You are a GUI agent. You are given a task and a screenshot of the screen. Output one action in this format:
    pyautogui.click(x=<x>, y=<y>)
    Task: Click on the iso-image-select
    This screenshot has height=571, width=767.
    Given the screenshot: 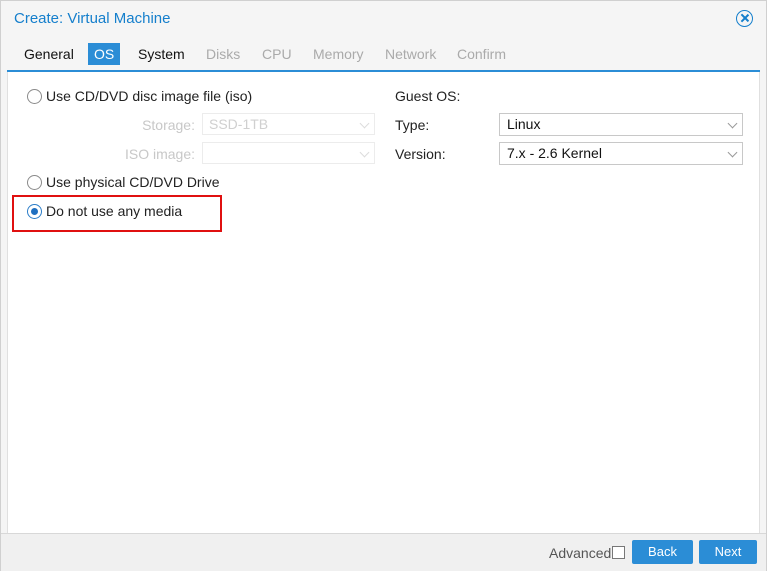 What is the action you would take?
    pyautogui.click(x=288, y=153)
    